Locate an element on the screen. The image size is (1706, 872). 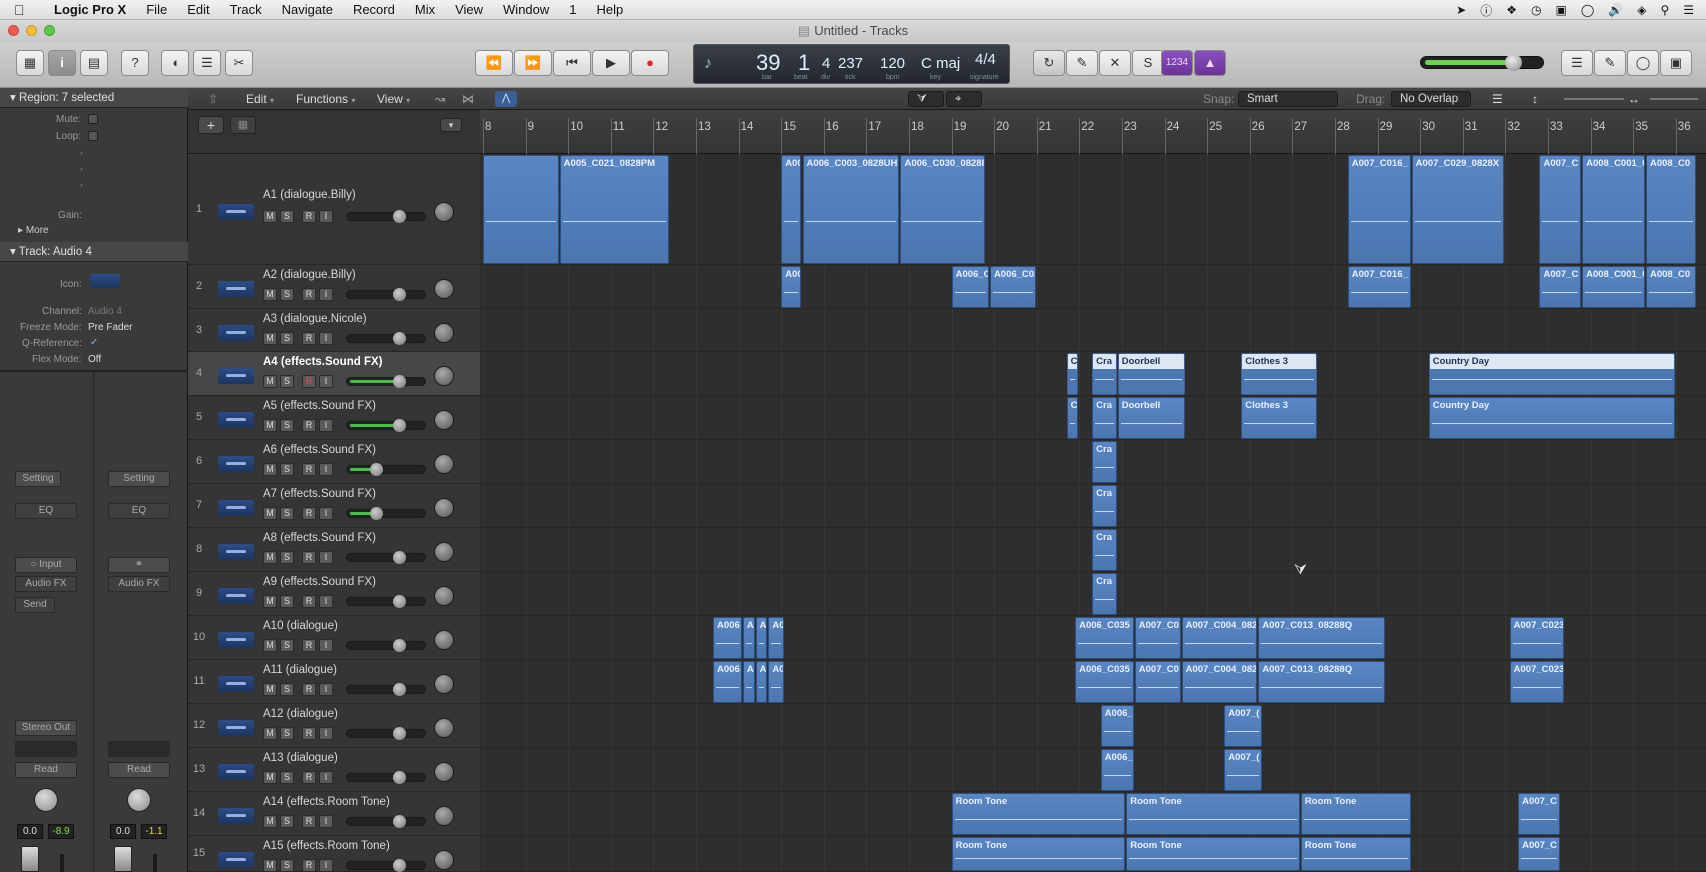
metronome-button: ▲ is located at coordinates (1210, 63).